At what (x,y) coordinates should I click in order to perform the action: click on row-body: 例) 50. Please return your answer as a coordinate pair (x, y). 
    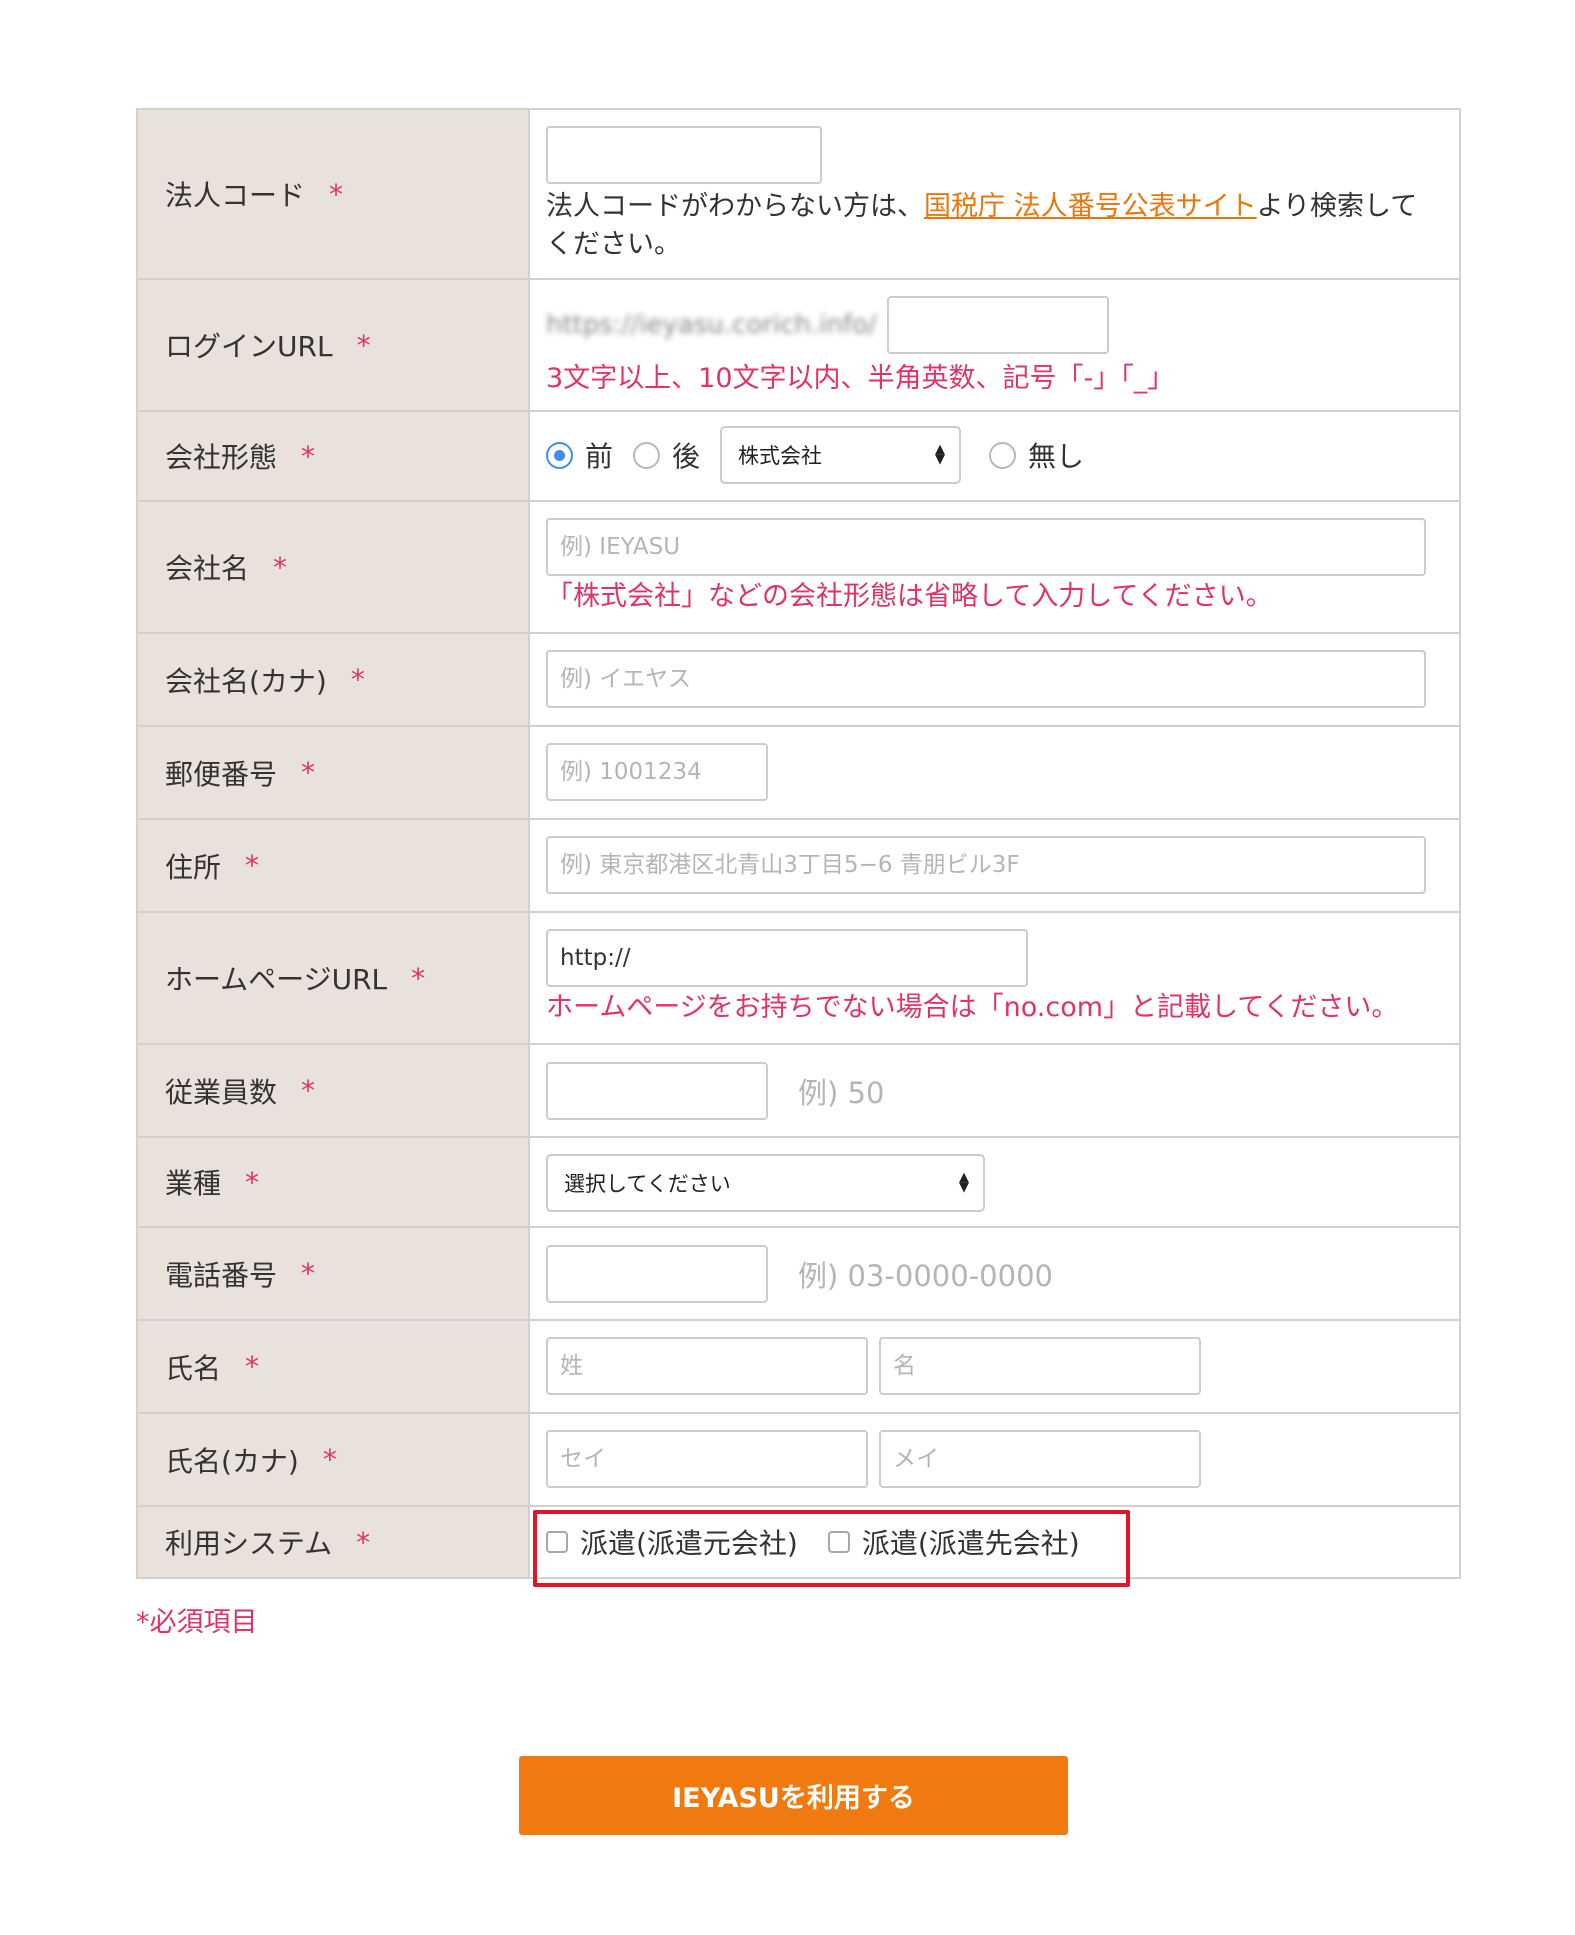
    Looking at the image, I should click on (994, 1090).